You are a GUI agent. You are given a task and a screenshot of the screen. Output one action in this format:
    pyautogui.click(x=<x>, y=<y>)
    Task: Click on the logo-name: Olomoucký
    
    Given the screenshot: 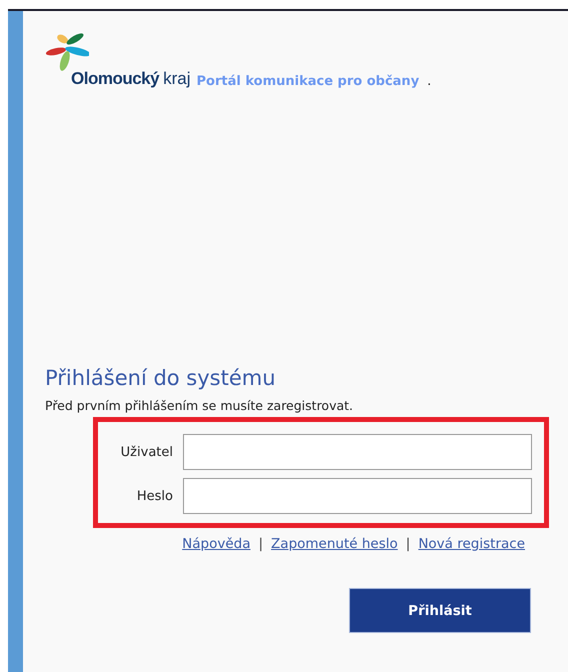 What is the action you would take?
    pyautogui.click(x=115, y=79)
    